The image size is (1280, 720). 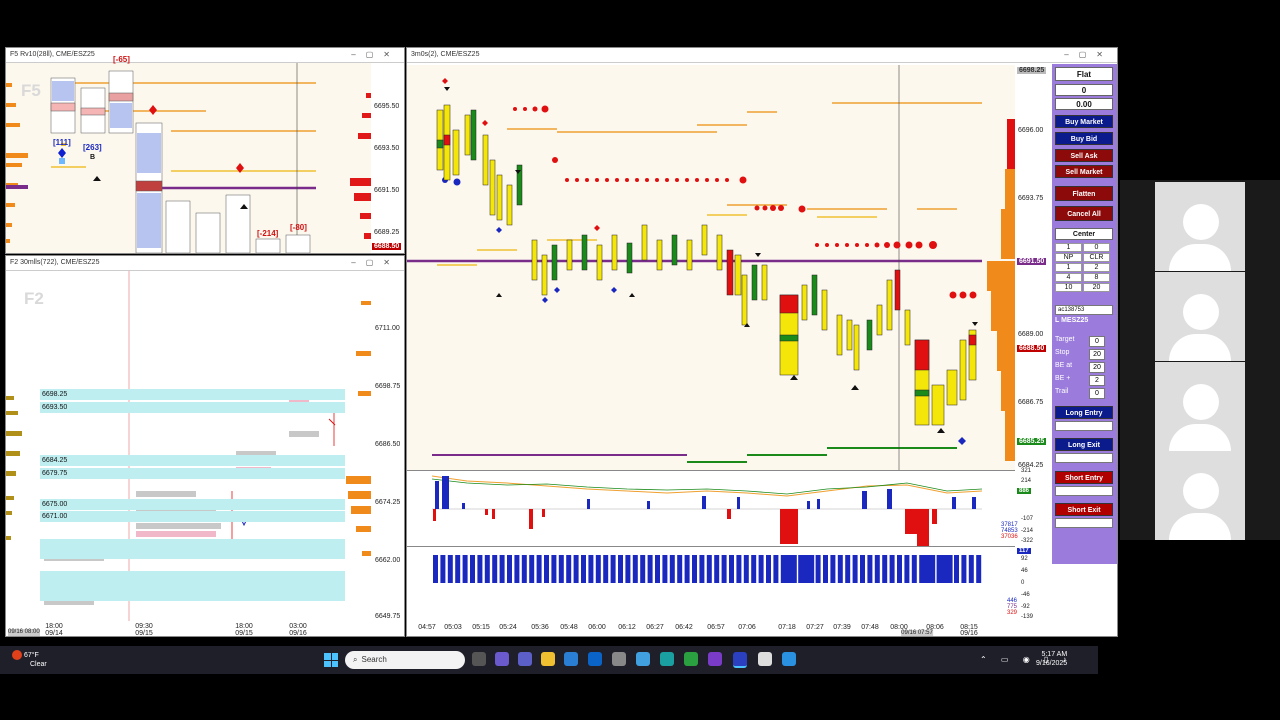 What do you see at coordinates (388, 158) in the screenshot?
I see `f5-price-axis: 6695.50 6693.50 6691.50 6689.25 6688.50` at bounding box center [388, 158].